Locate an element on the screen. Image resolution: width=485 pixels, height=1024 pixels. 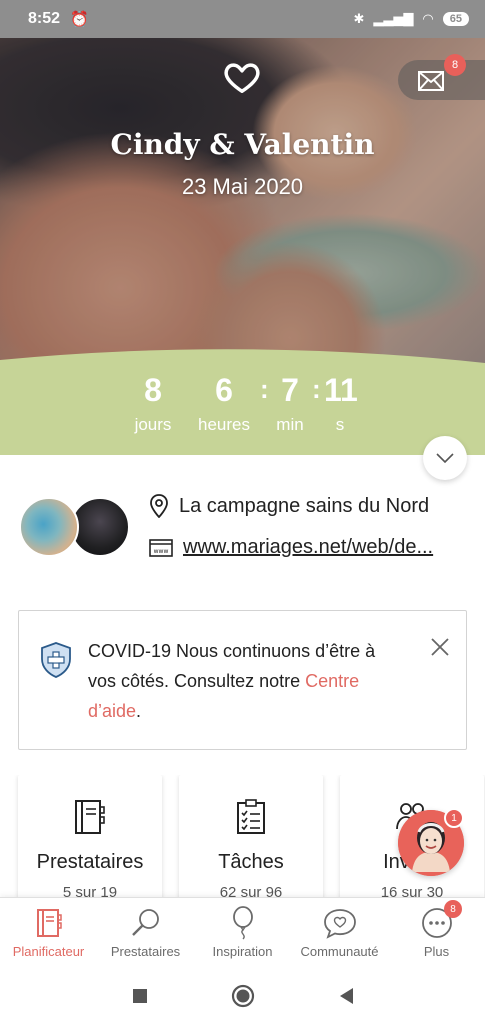
nav-label: Prestataires is located at coordinates (145, 951).